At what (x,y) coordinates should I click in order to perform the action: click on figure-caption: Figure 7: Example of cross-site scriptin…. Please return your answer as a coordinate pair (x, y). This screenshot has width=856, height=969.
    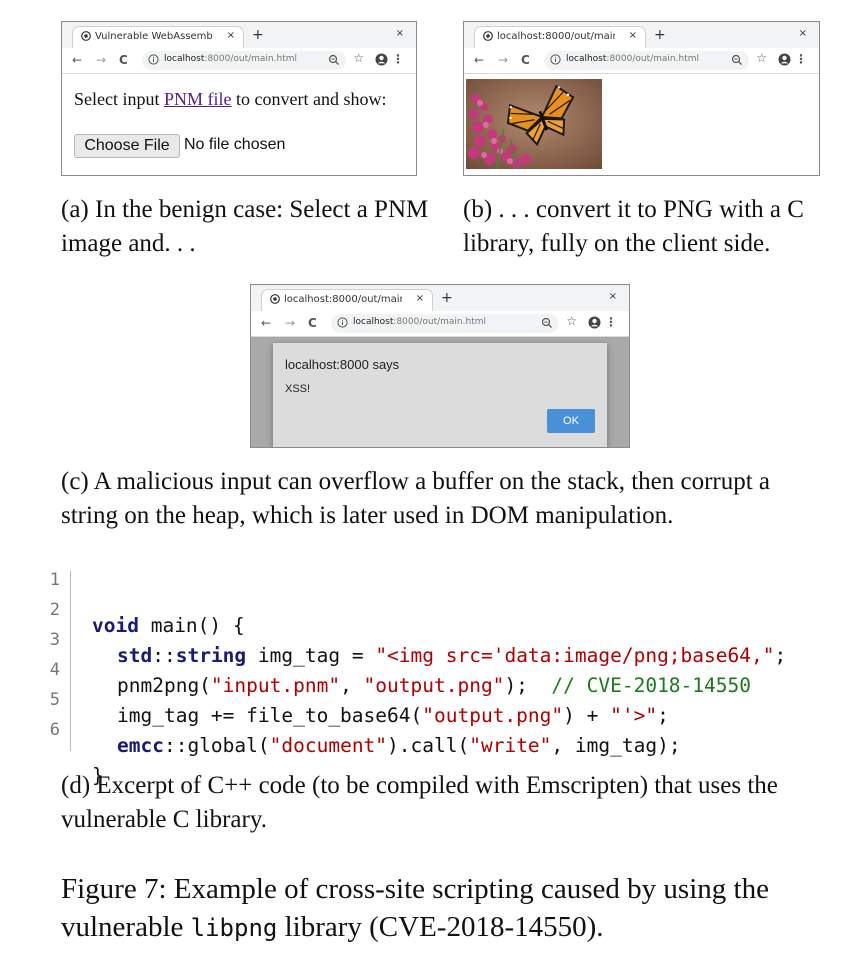
    Looking at the image, I should click on (415, 908).